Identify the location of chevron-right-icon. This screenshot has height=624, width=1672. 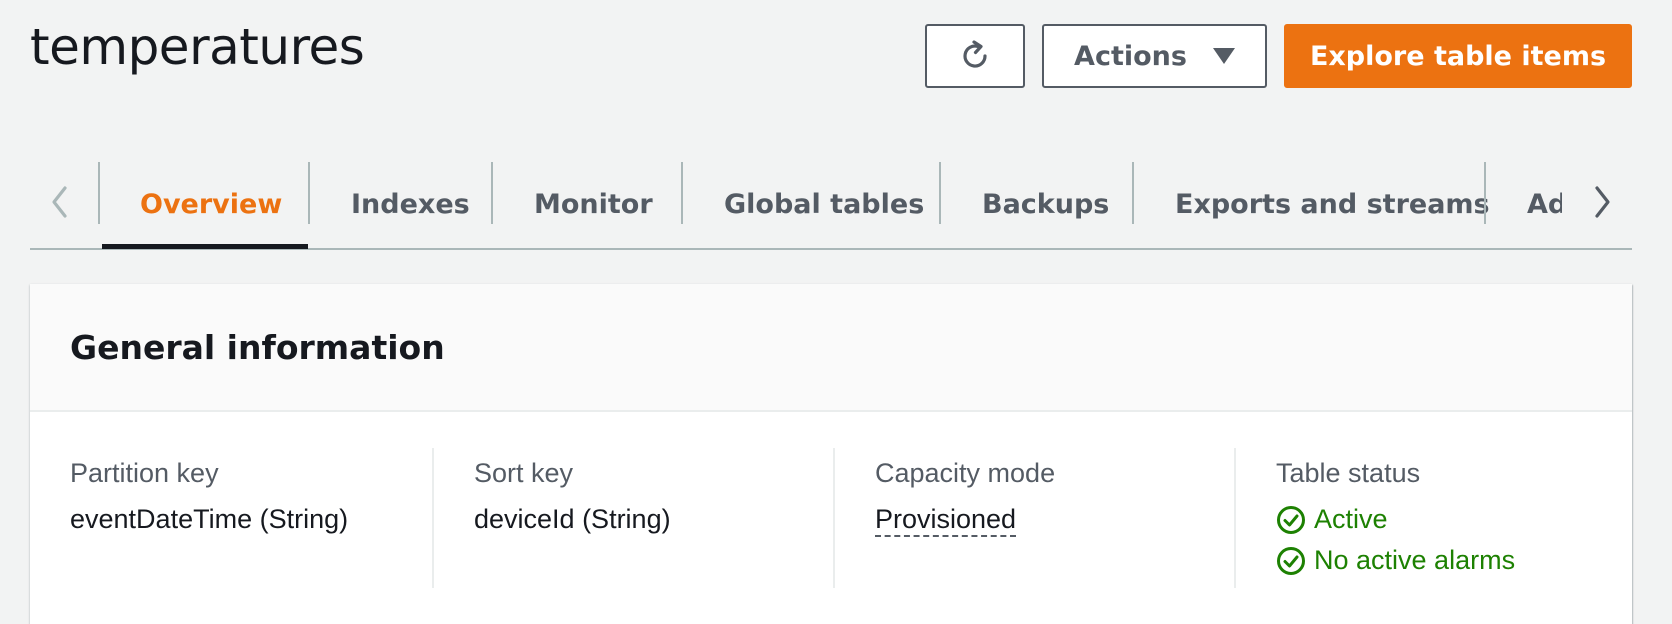
(1602, 202).